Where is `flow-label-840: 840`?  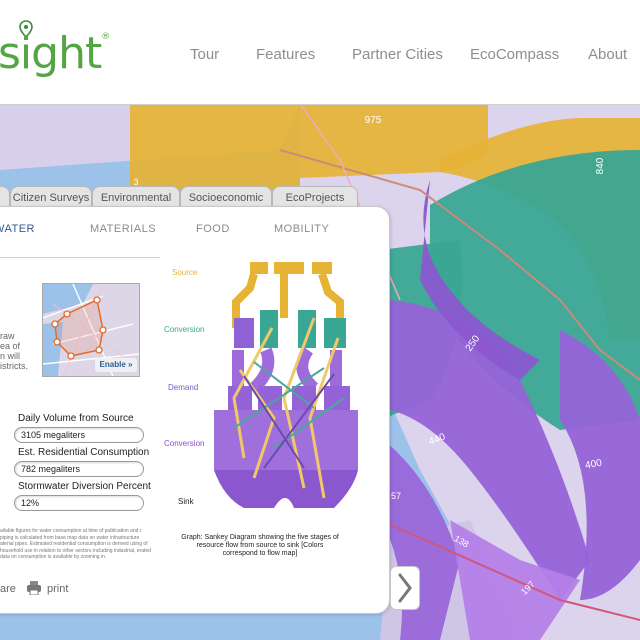 flow-label-840: 840 is located at coordinates (600, 165).